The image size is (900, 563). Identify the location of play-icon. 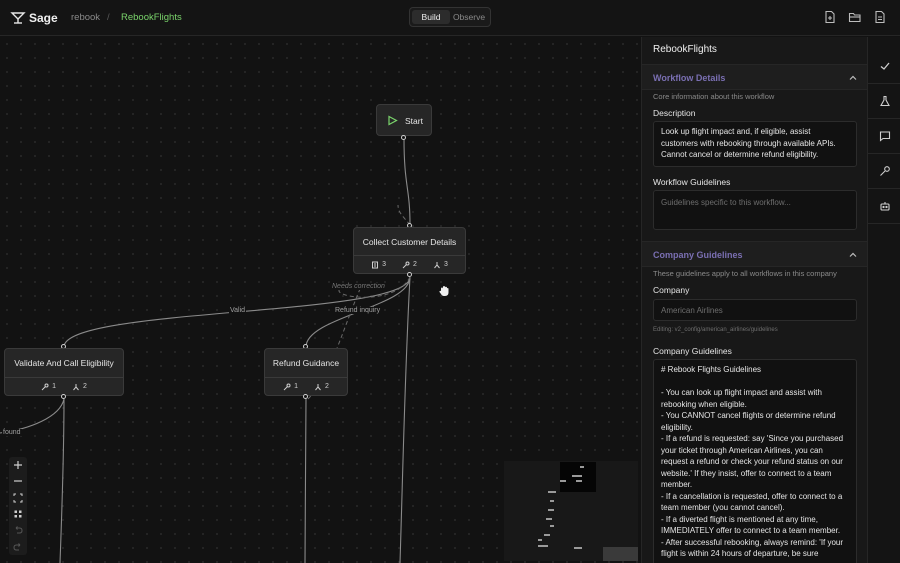
(393, 120).